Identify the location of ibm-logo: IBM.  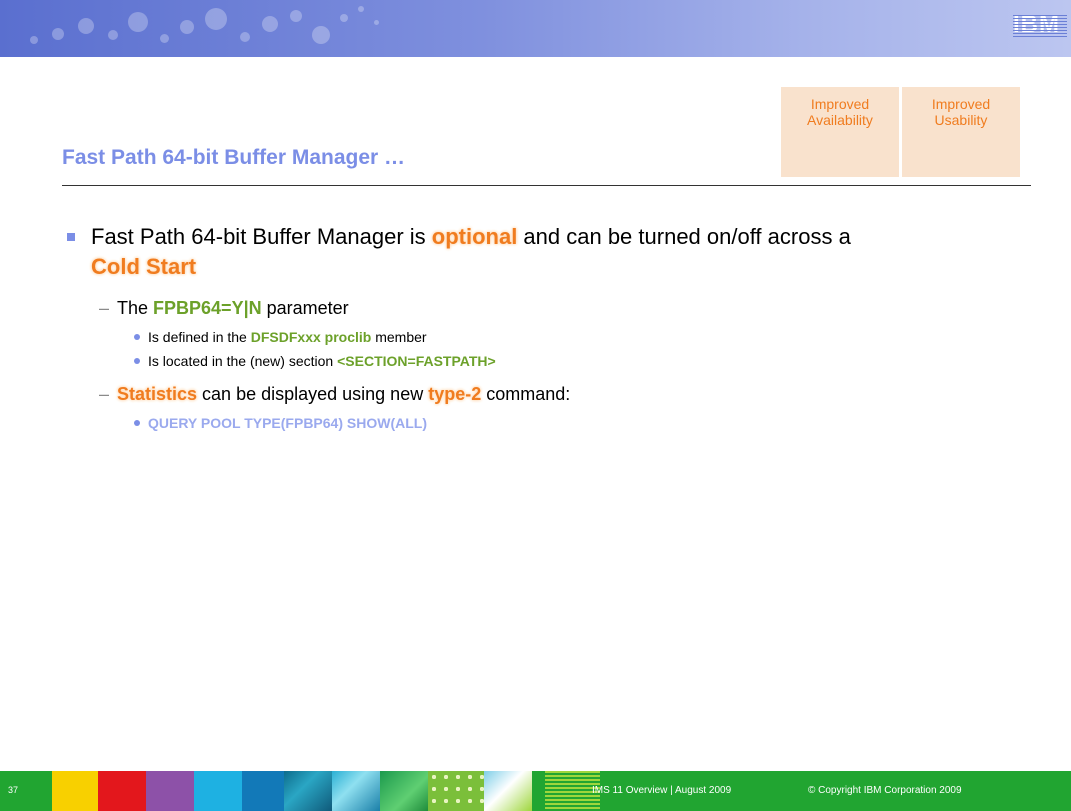
(1040, 25).